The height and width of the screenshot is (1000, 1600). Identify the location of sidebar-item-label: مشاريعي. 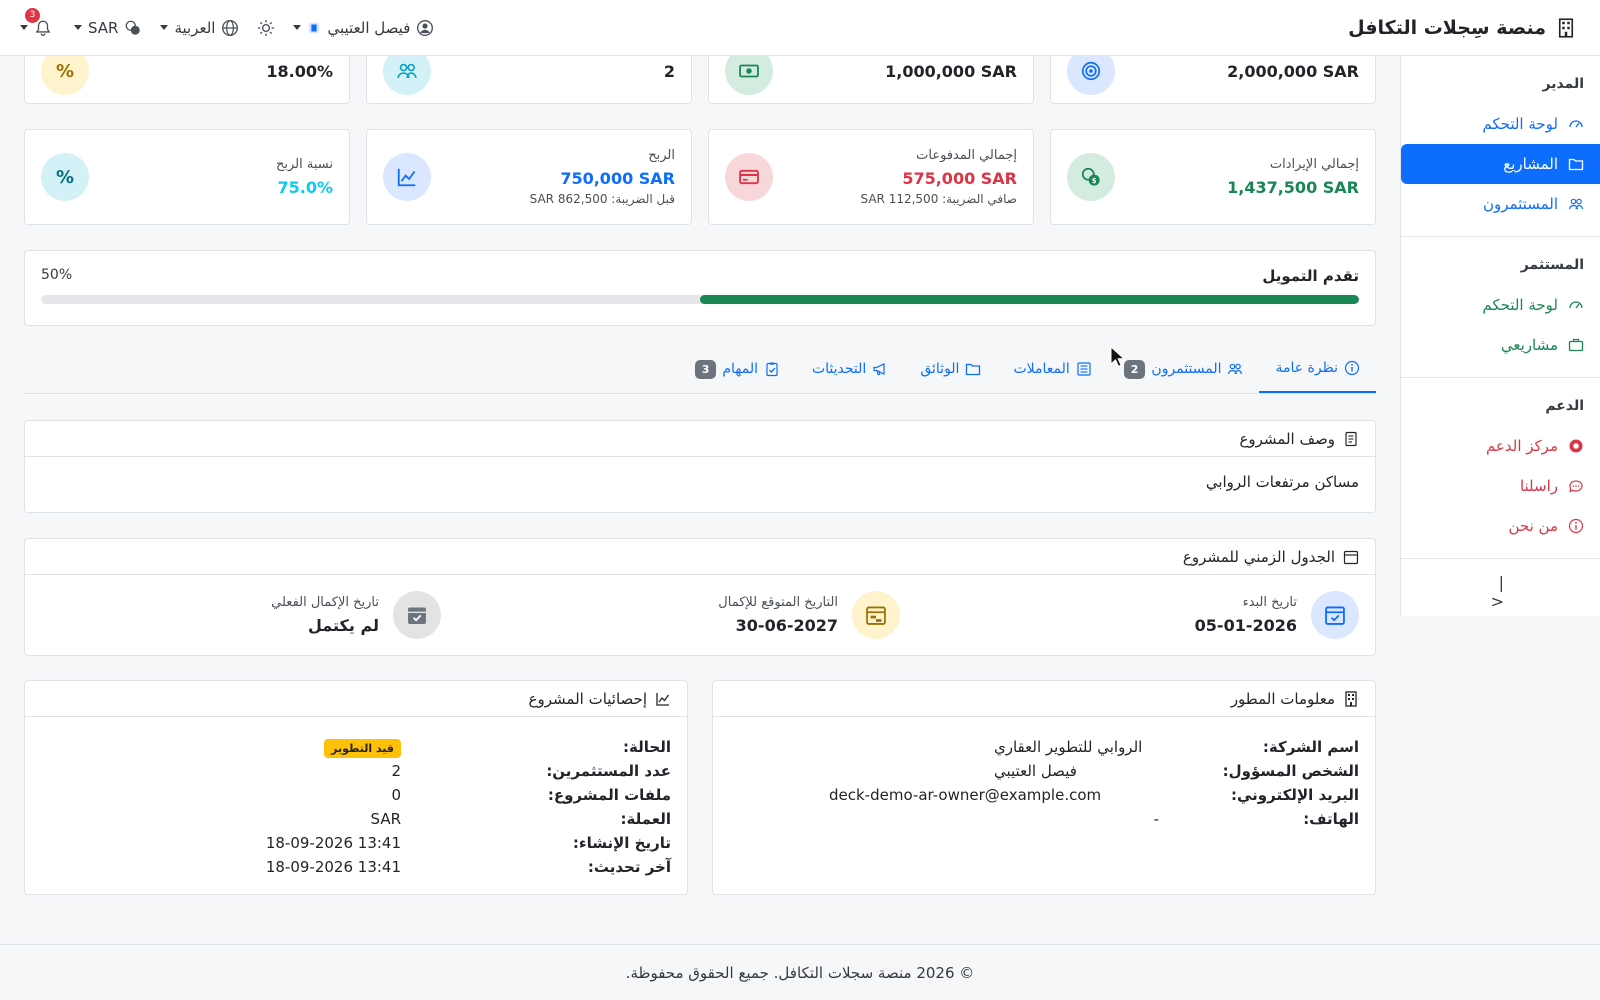
(1529, 345).